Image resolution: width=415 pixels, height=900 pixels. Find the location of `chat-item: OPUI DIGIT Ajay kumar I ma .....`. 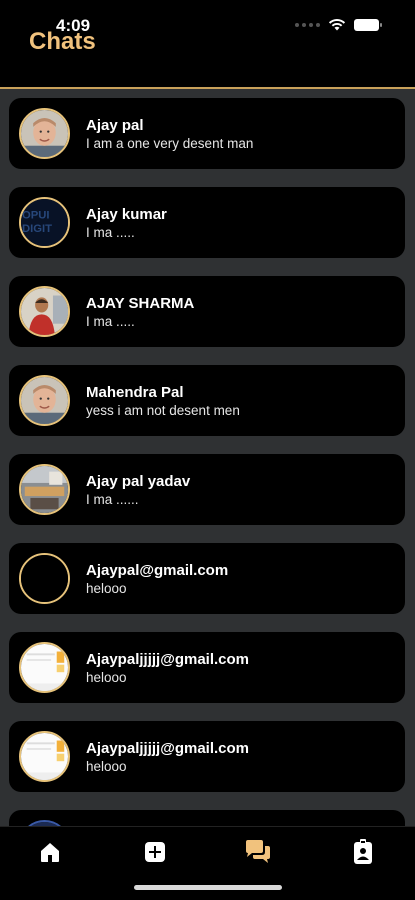

chat-item: OPUI DIGIT Ajay kumar I ma ..... is located at coordinates (207, 222).